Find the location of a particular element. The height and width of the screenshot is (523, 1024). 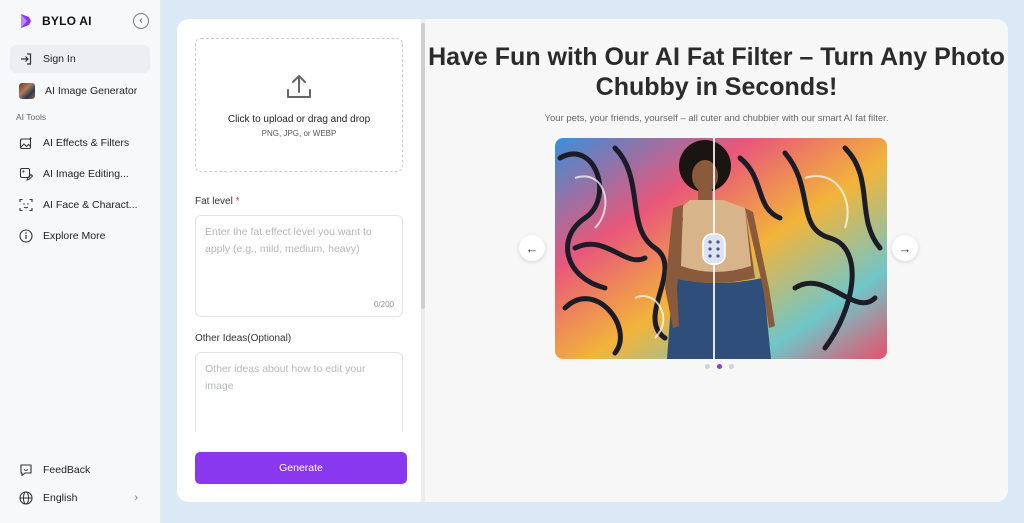

generate-button: Generate is located at coordinates (301, 468).